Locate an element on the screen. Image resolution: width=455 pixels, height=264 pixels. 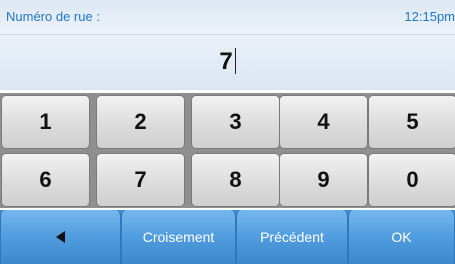
key-2: 2 is located at coordinates (140, 122).